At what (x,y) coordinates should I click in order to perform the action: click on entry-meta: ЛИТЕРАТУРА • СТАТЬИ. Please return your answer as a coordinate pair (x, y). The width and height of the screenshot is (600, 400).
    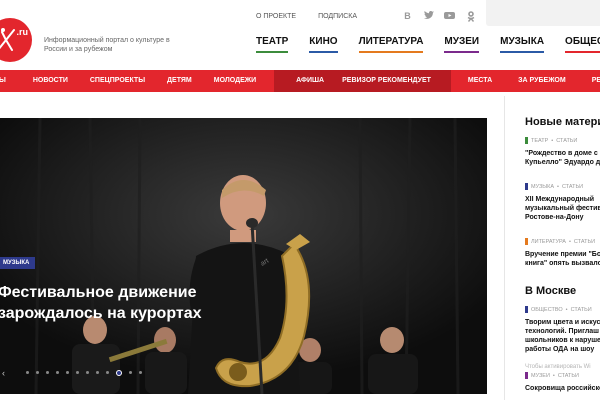
    Looking at the image, I should click on (562, 241).